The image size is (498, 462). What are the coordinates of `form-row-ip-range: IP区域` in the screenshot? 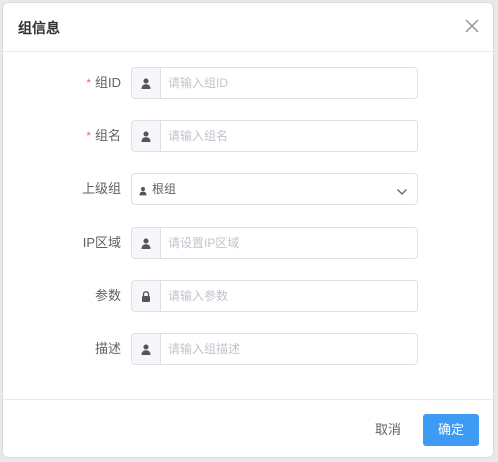 It's located at (248, 243).